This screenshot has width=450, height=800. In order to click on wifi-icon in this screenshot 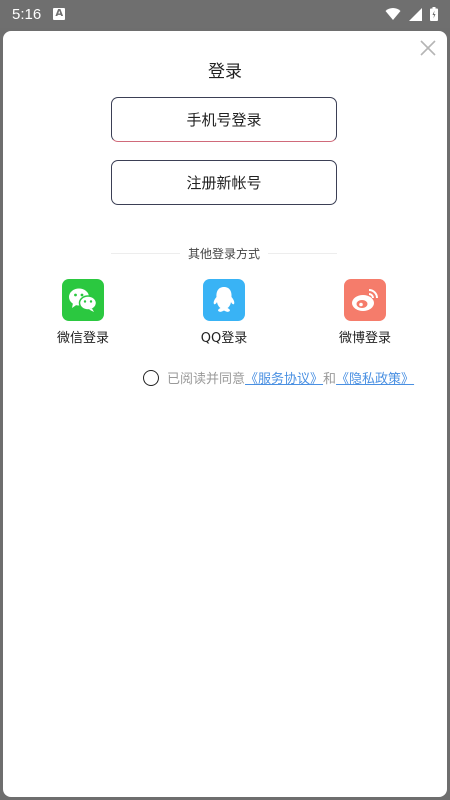, I will do `click(393, 13)`.